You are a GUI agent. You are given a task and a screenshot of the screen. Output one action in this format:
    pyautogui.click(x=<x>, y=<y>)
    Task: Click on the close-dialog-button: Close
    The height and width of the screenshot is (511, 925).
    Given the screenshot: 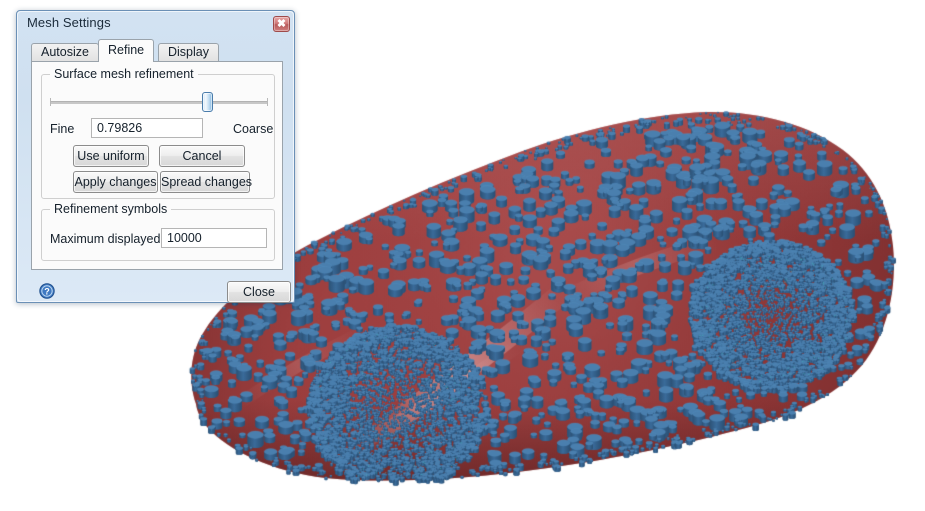 What is the action you would take?
    pyautogui.click(x=259, y=292)
    